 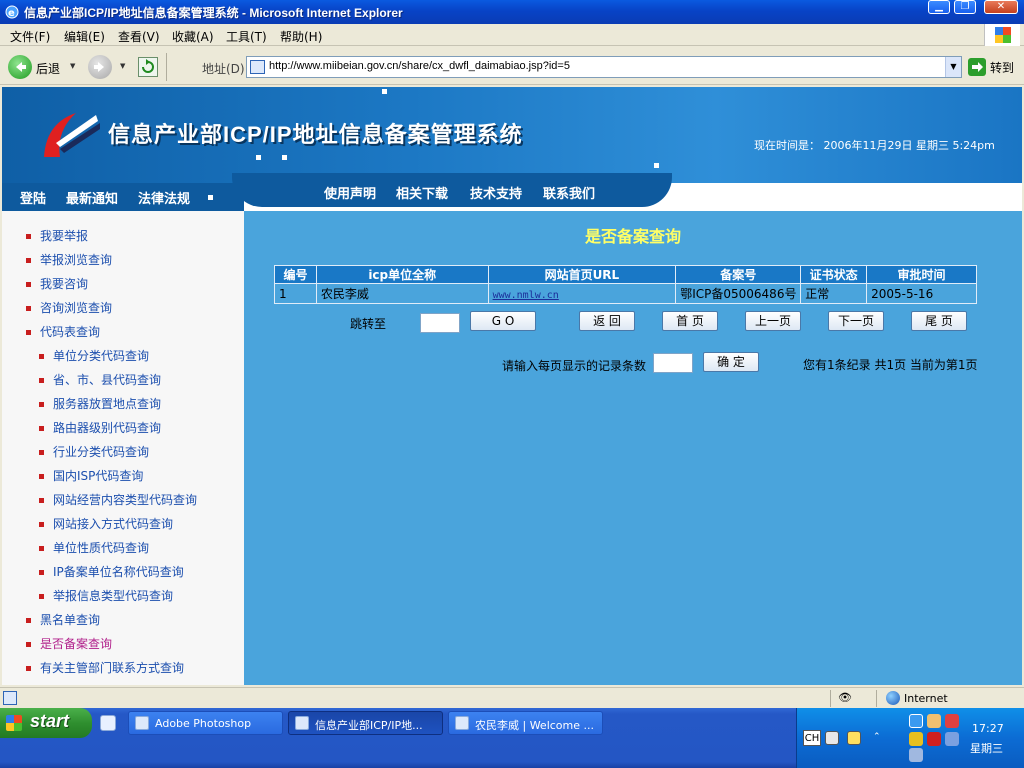 I want to click on sidebar-item-label: 国内ISP代码查询, so click(x=98, y=476).